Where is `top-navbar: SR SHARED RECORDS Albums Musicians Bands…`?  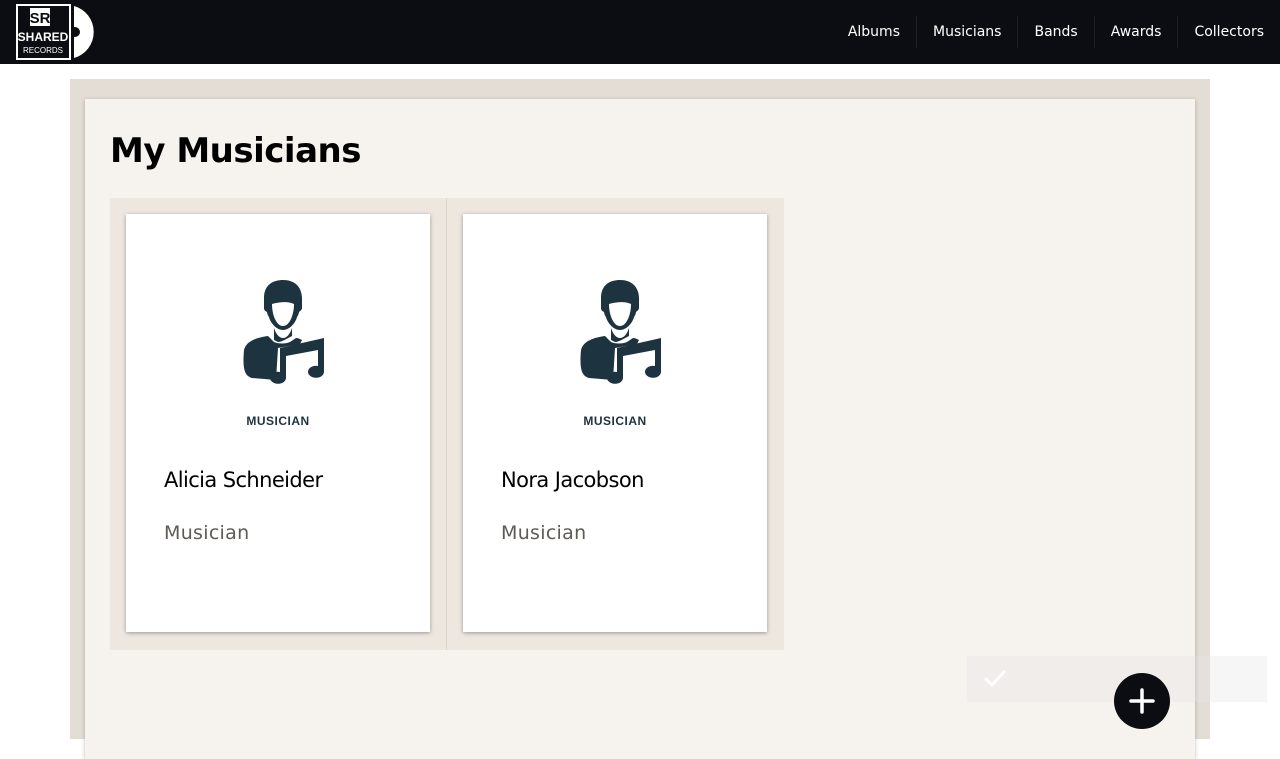
top-navbar: SR SHARED RECORDS Albums Musicians Bands… is located at coordinates (640, 32).